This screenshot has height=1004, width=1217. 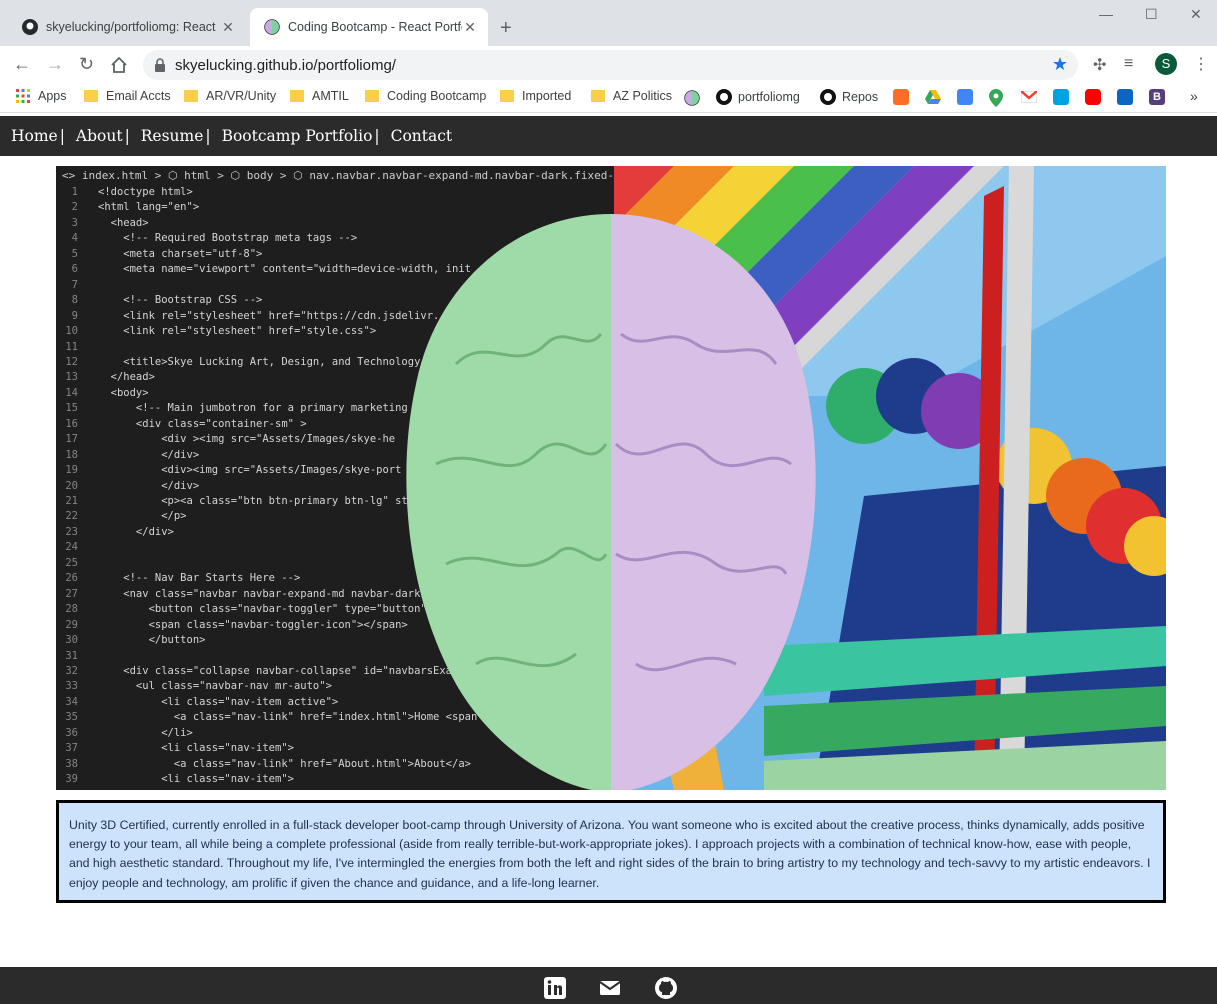 I want to click on site-footer, so click(x=608, y=985).